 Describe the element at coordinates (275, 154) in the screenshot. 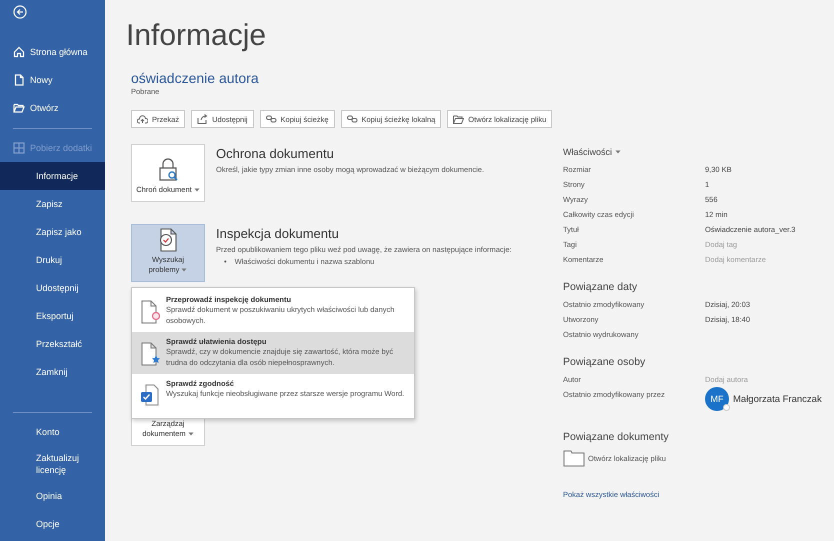

I see `section-heading: Ochrona dokumentu` at that location.